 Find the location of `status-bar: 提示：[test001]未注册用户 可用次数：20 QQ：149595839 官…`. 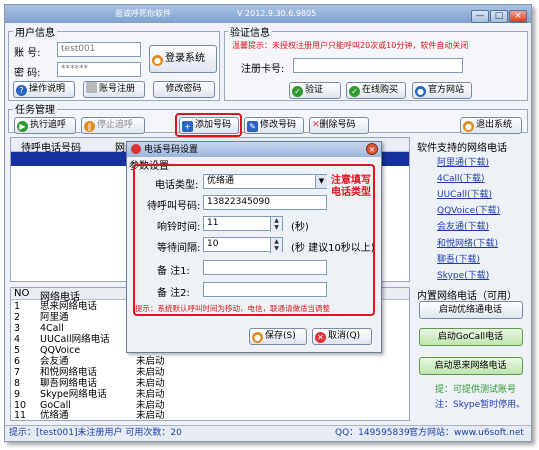

status-bar: 提示：[test001]未注册用户 可用次数：20 QQ：149595839 官… is located at coordinates (268, 433).